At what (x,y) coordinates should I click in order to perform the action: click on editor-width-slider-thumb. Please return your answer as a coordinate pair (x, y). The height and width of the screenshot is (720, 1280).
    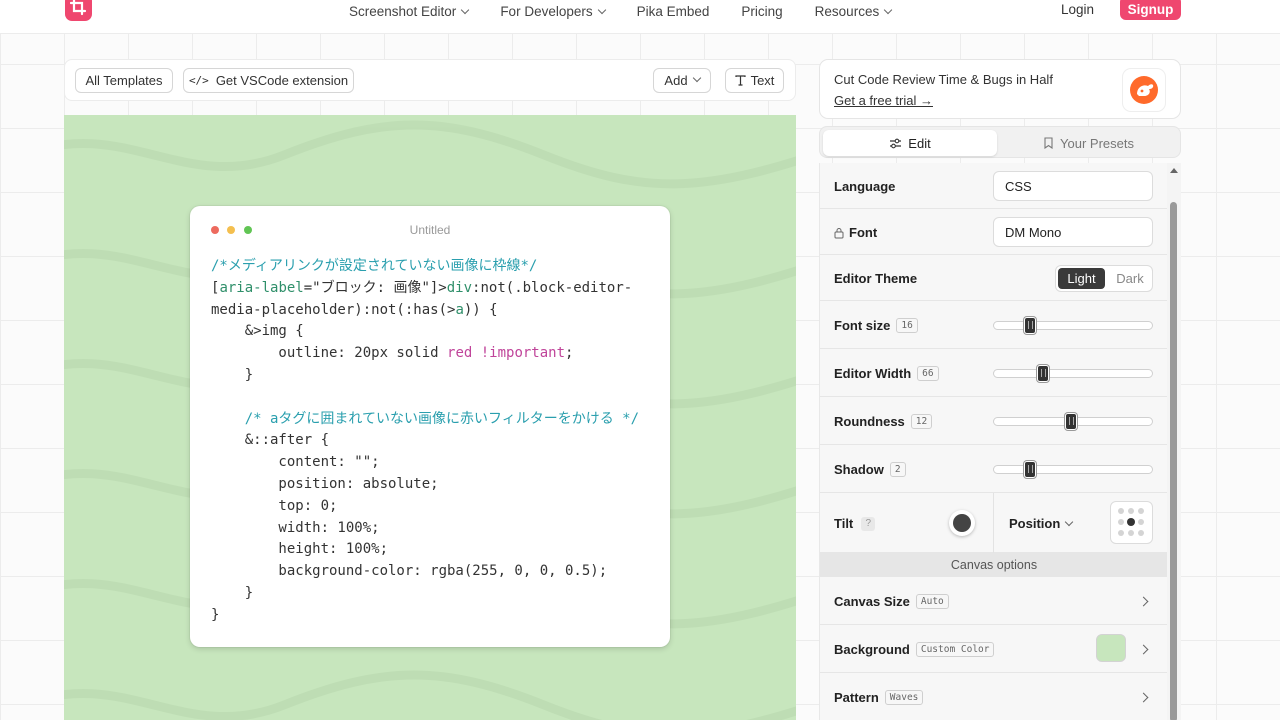
    Looking at the image, I should click on (1042, 373).